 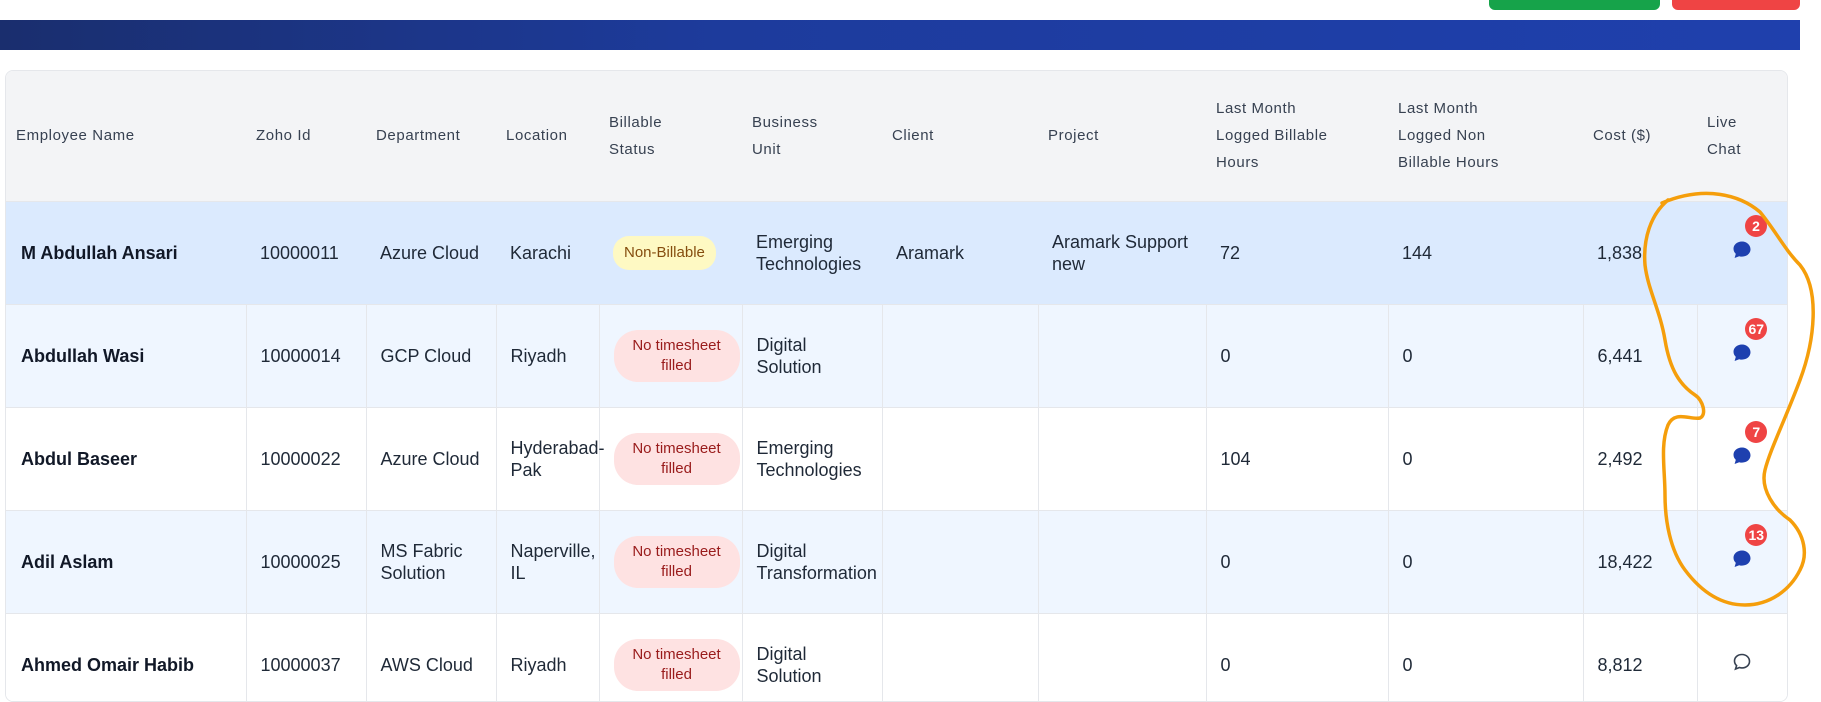 I want to click on chat-outline-icon, so click(x=1742, y=662).